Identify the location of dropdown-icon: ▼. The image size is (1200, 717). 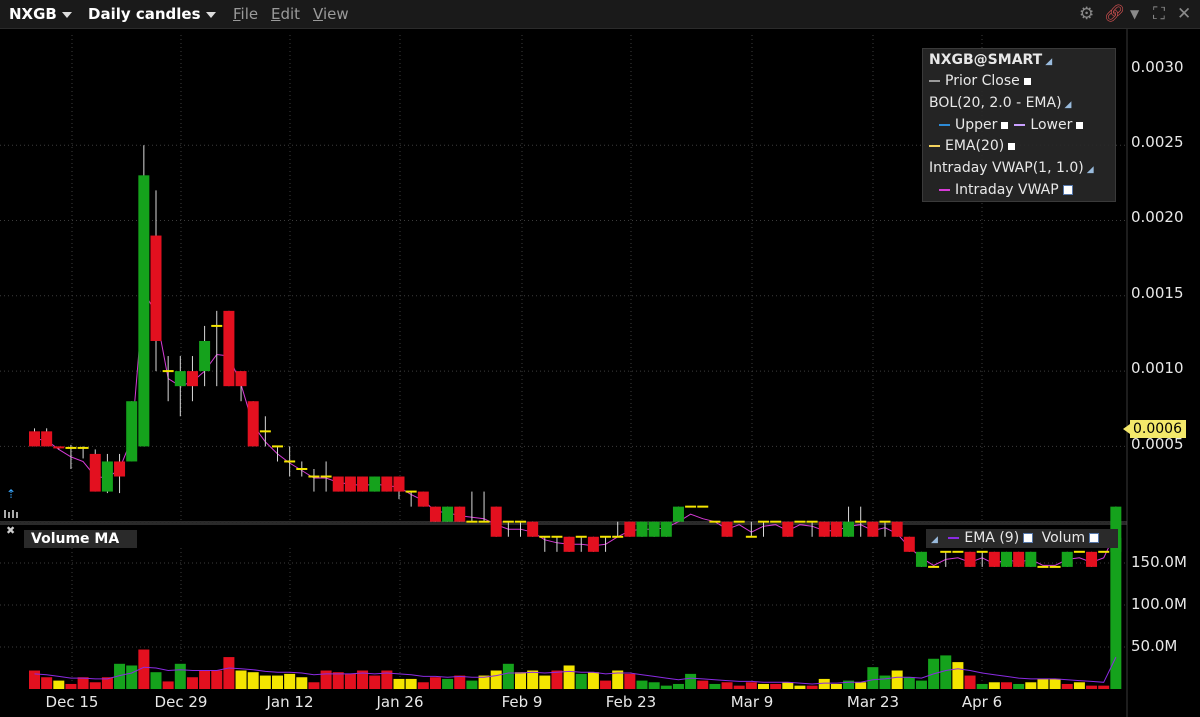
(1134, 14).